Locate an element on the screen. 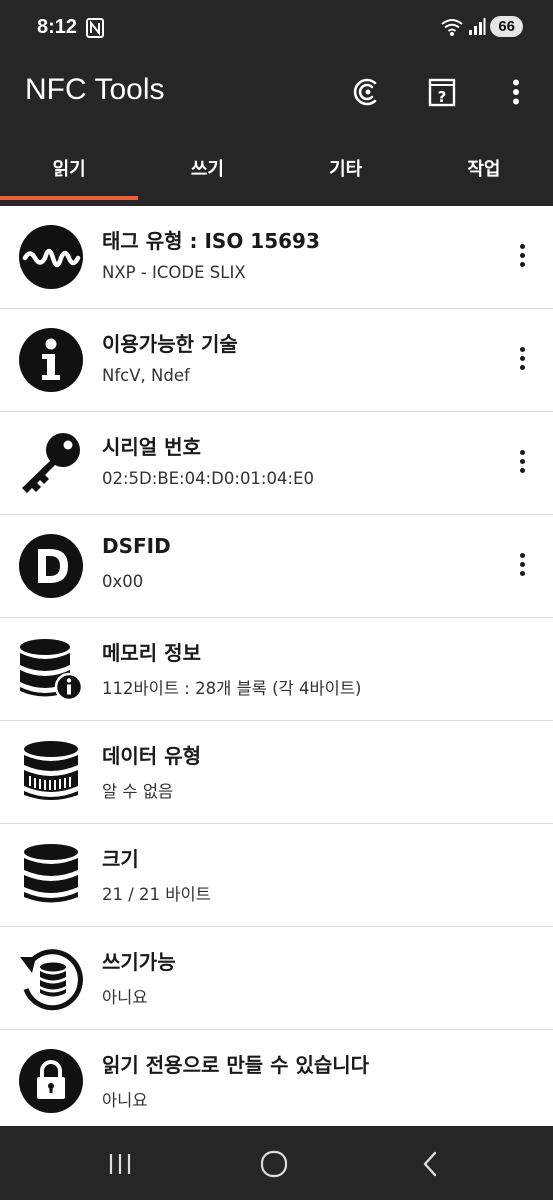  database-info-icon is located at coordinates (52, 670).